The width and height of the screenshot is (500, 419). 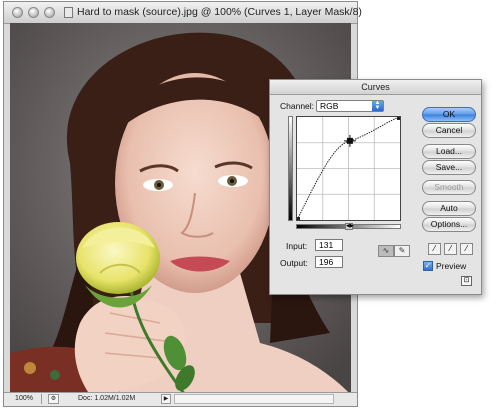 What do you see at coordinates (329, 262) in the screenshot?
I see `output-field: 196` at bounding box center [329, 262].